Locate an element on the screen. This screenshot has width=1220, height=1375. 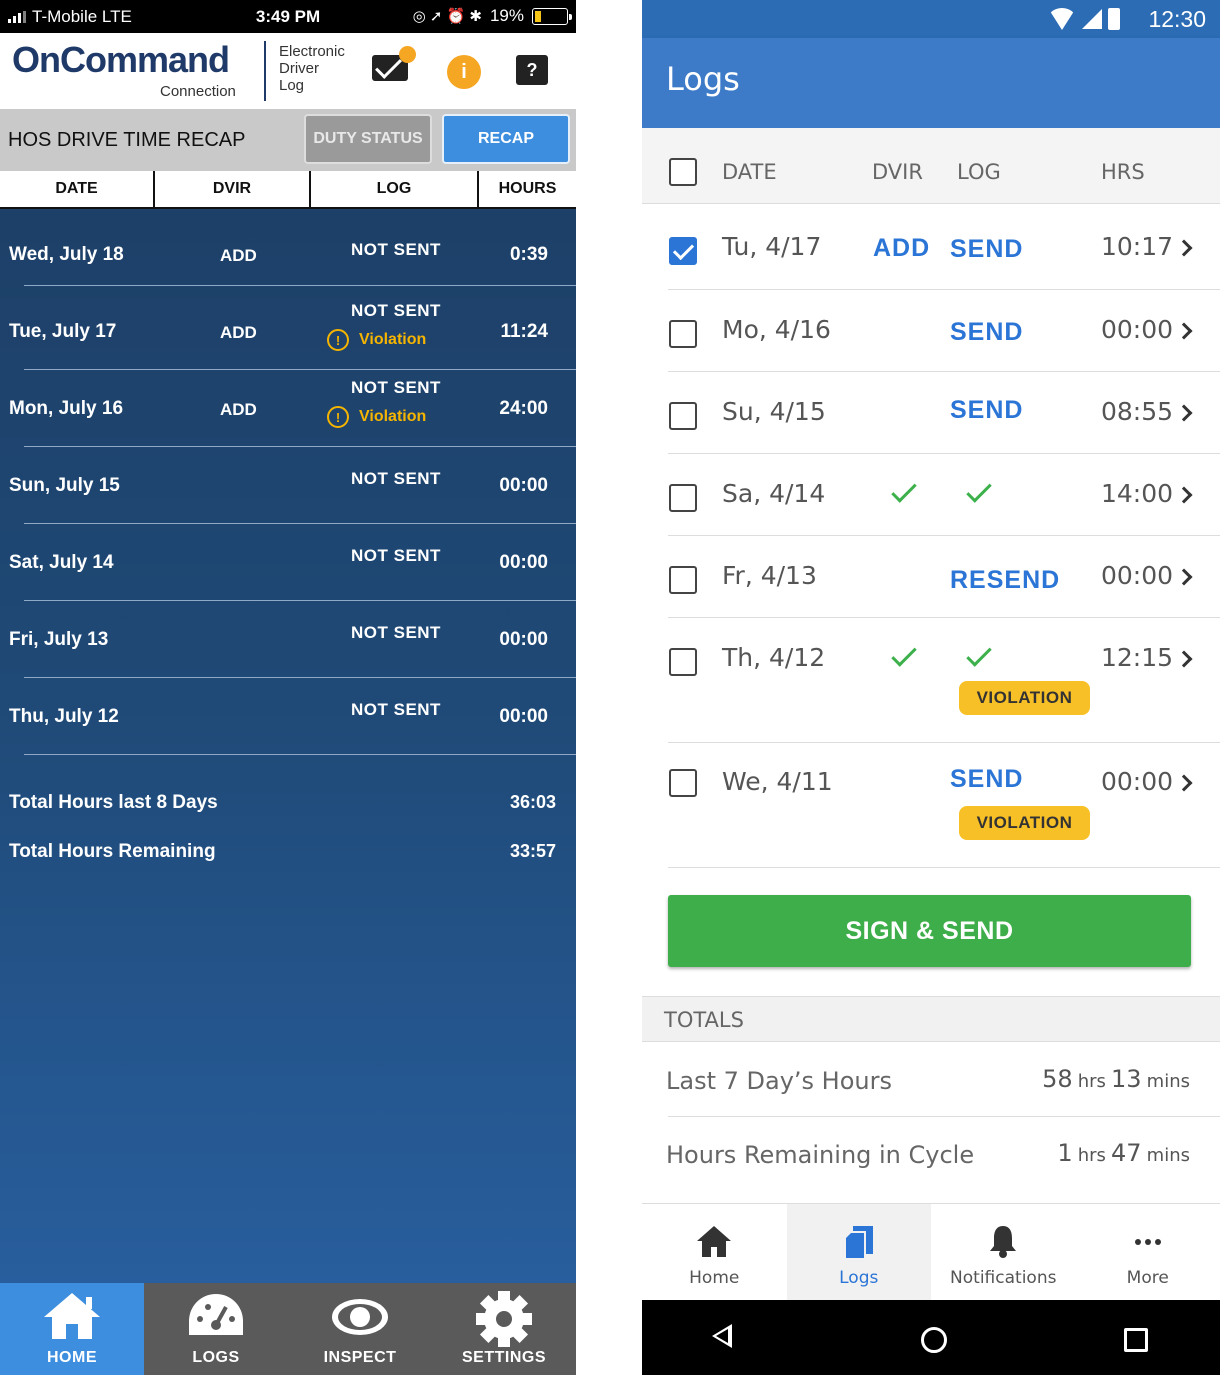
table-row: Su, 4/15 SEND 08:55 is located at coordinates (931, 413).